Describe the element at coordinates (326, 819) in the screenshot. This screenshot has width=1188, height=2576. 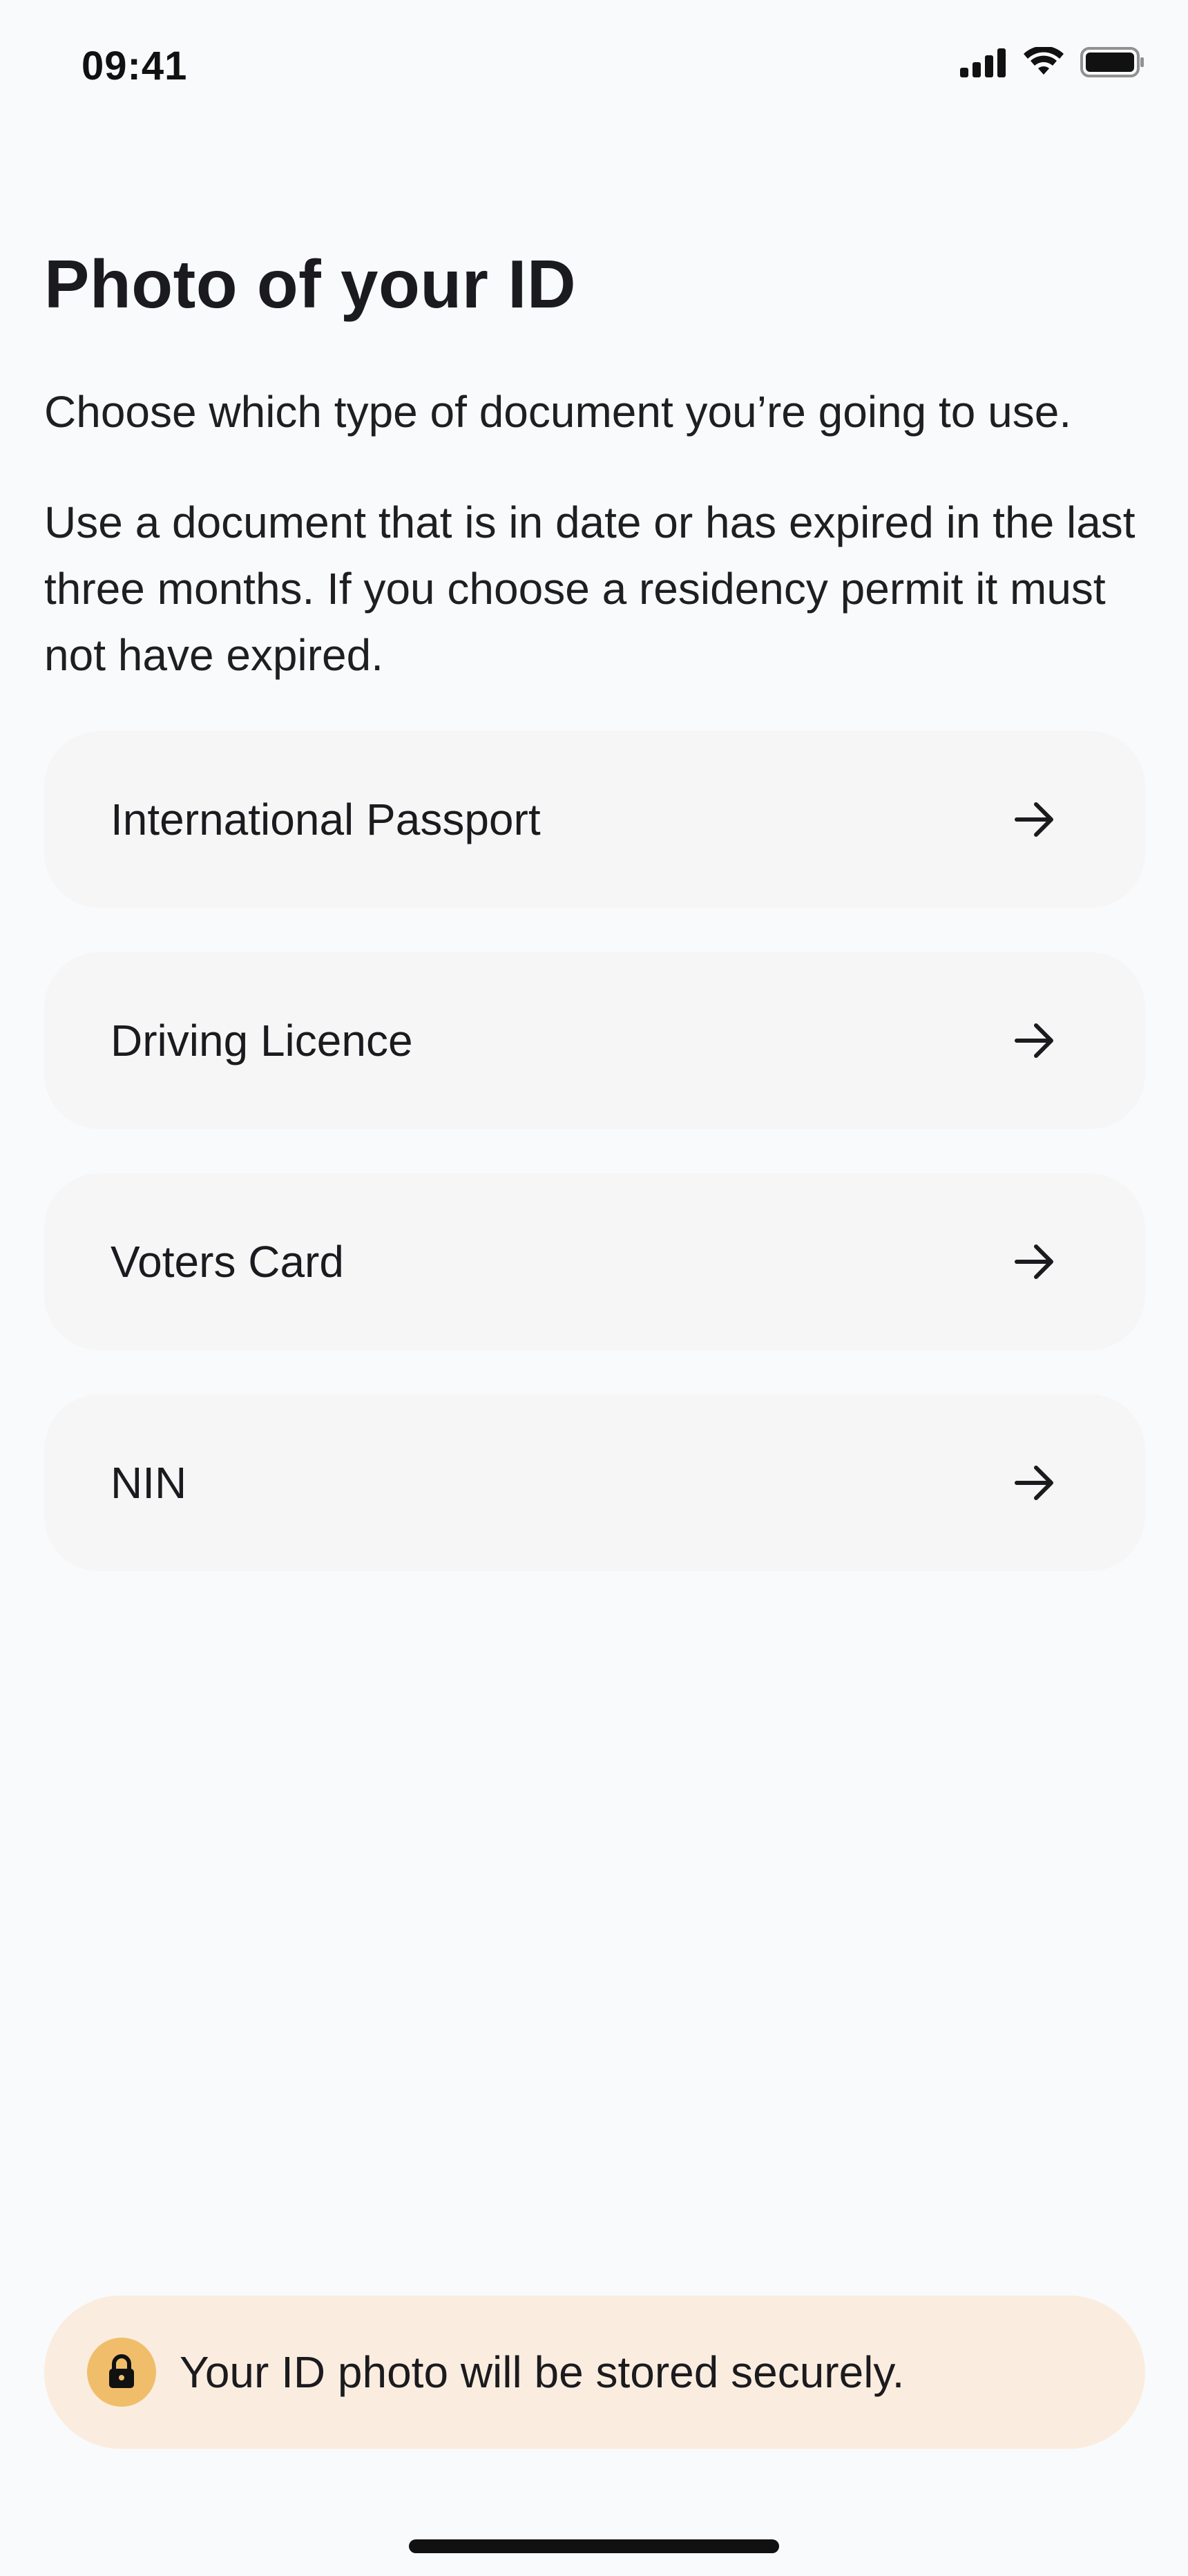
I see `option-label: International Passport` at that location.